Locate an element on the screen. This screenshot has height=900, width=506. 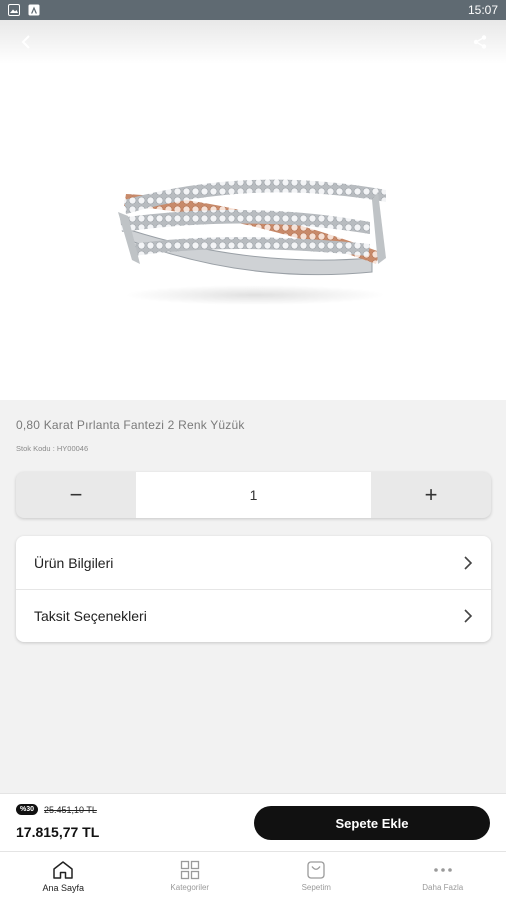
tab-cart-label: Sepetim is located at coordinates (316, 887).